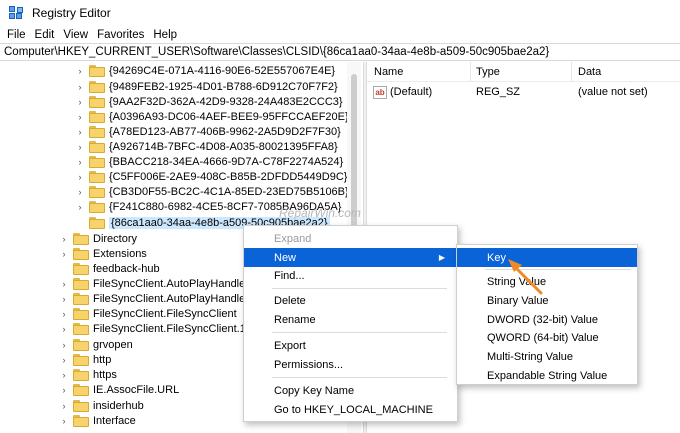  Describe the element at coordinates (525, 277) in the screenshot. I see `annotation-arrow-icon` at that location.